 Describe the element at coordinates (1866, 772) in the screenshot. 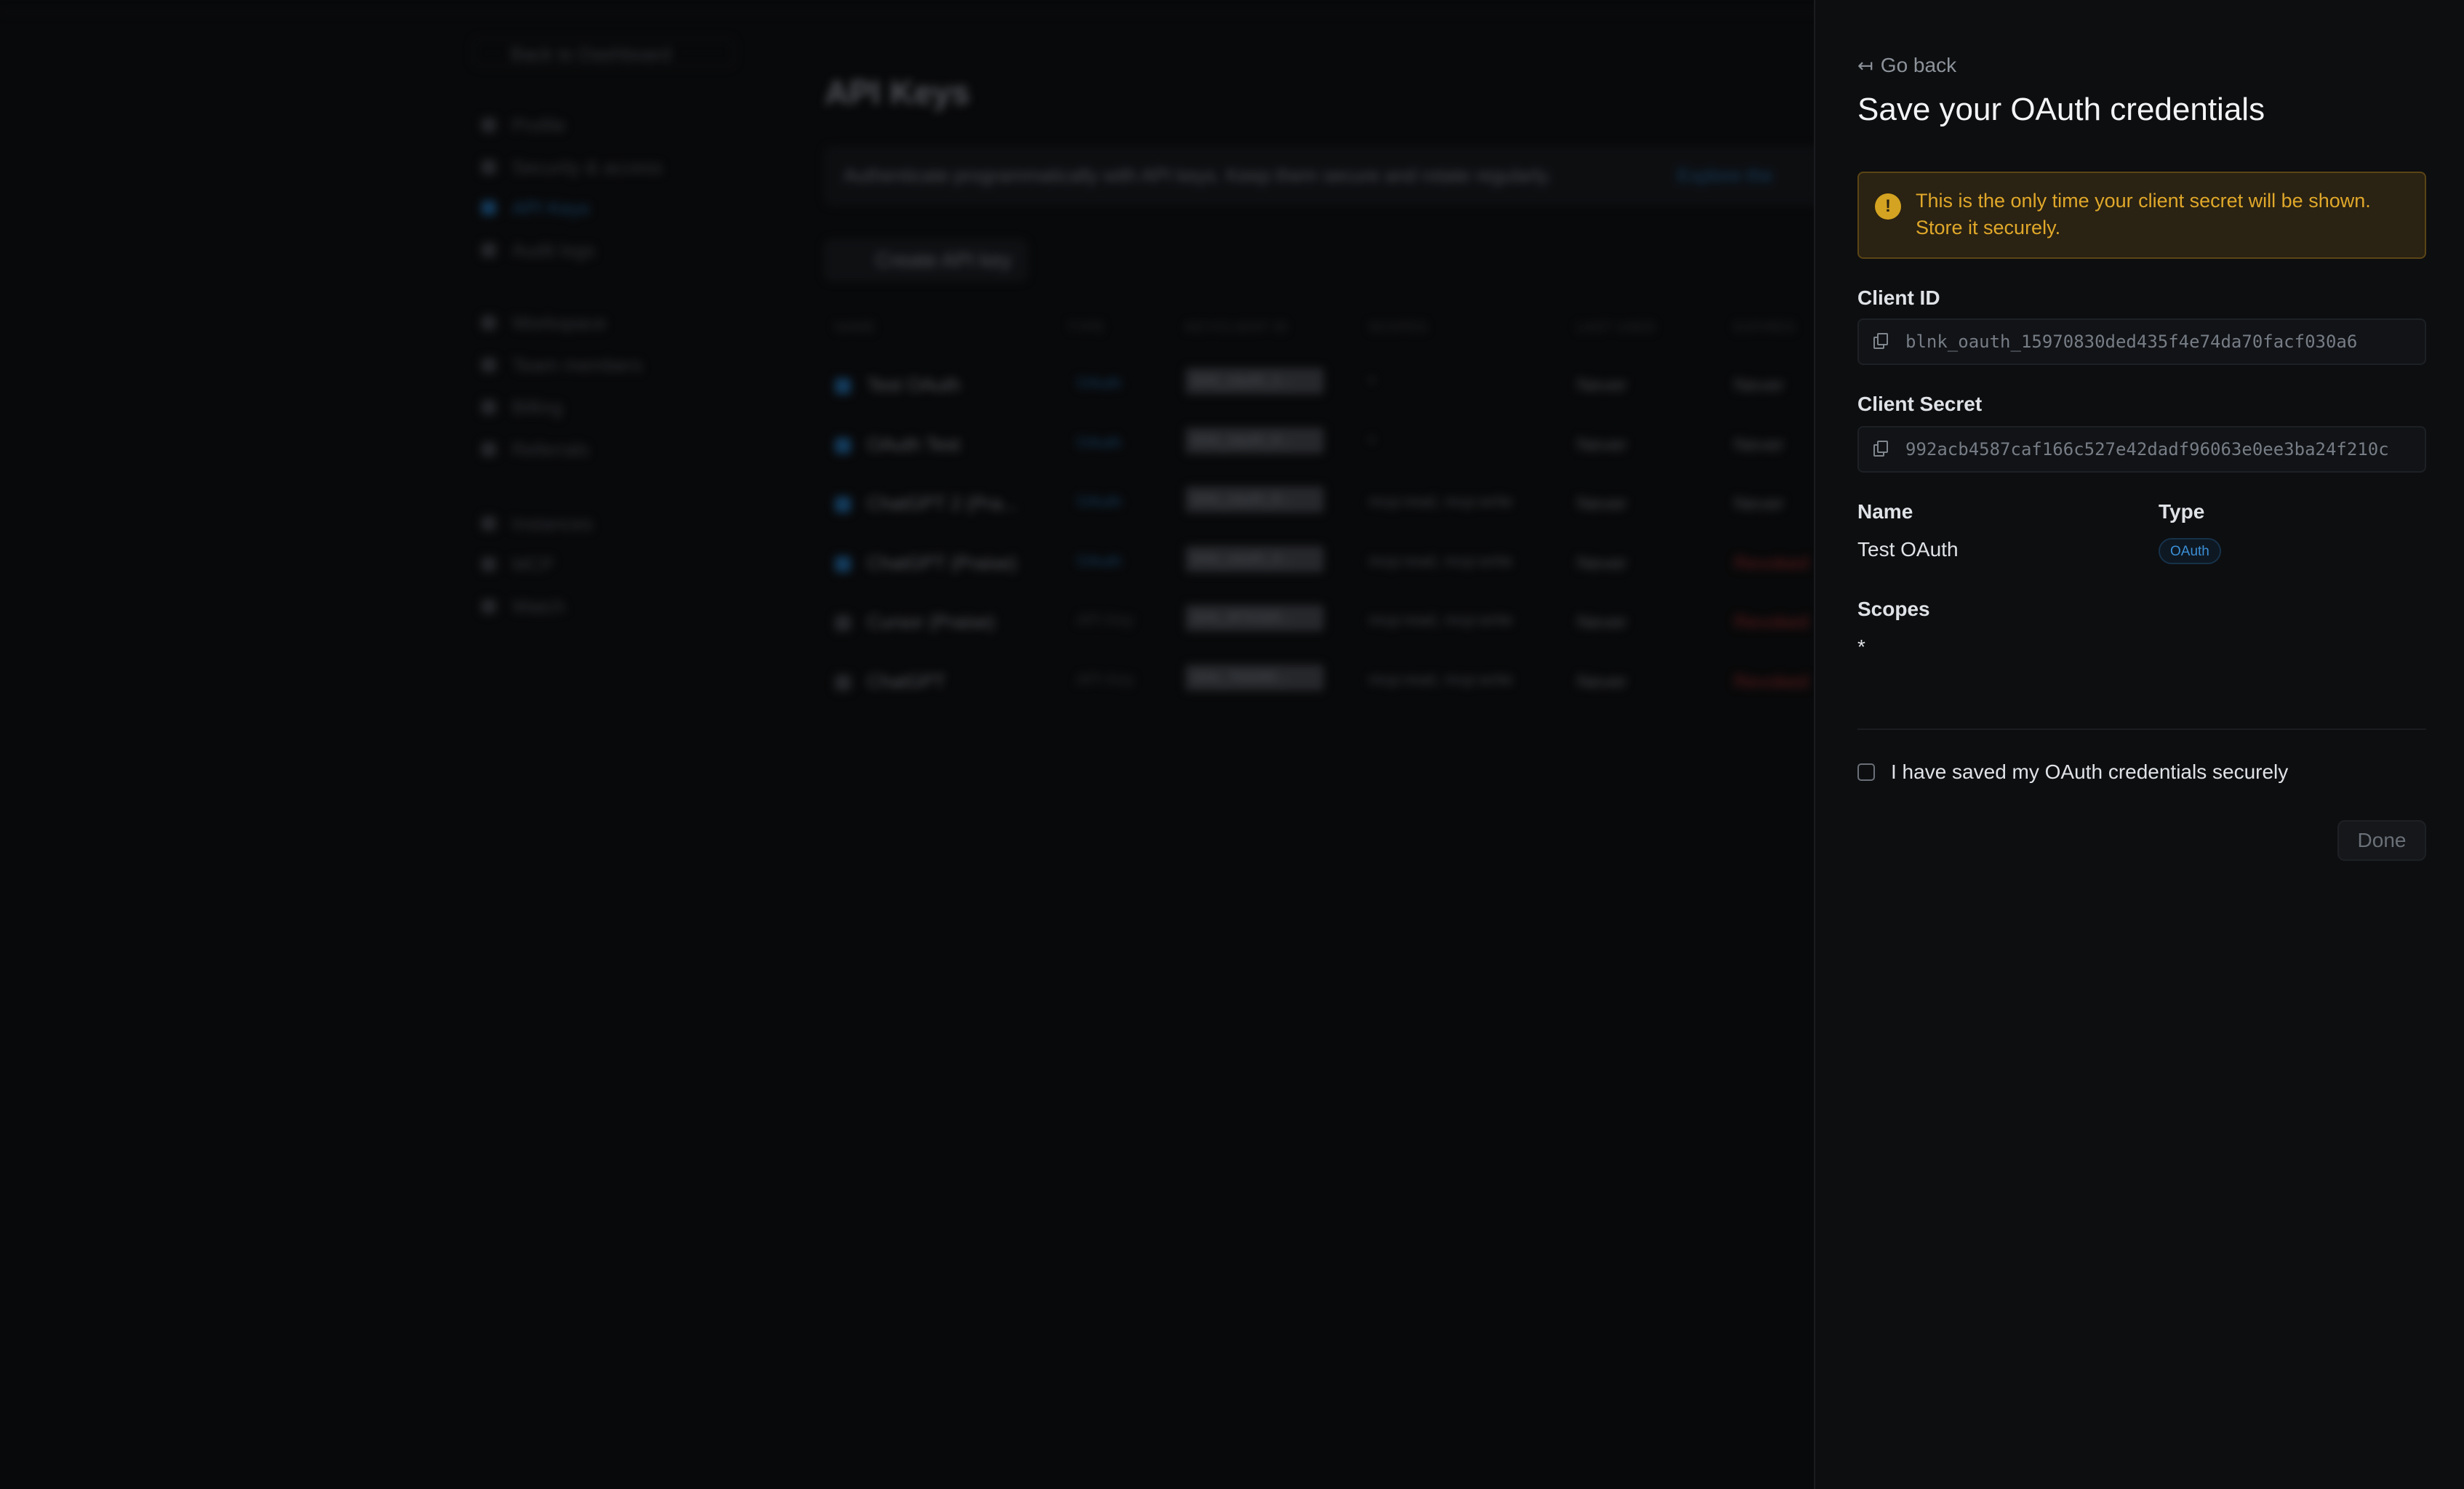

I see `confirm-checkbox` at that location.